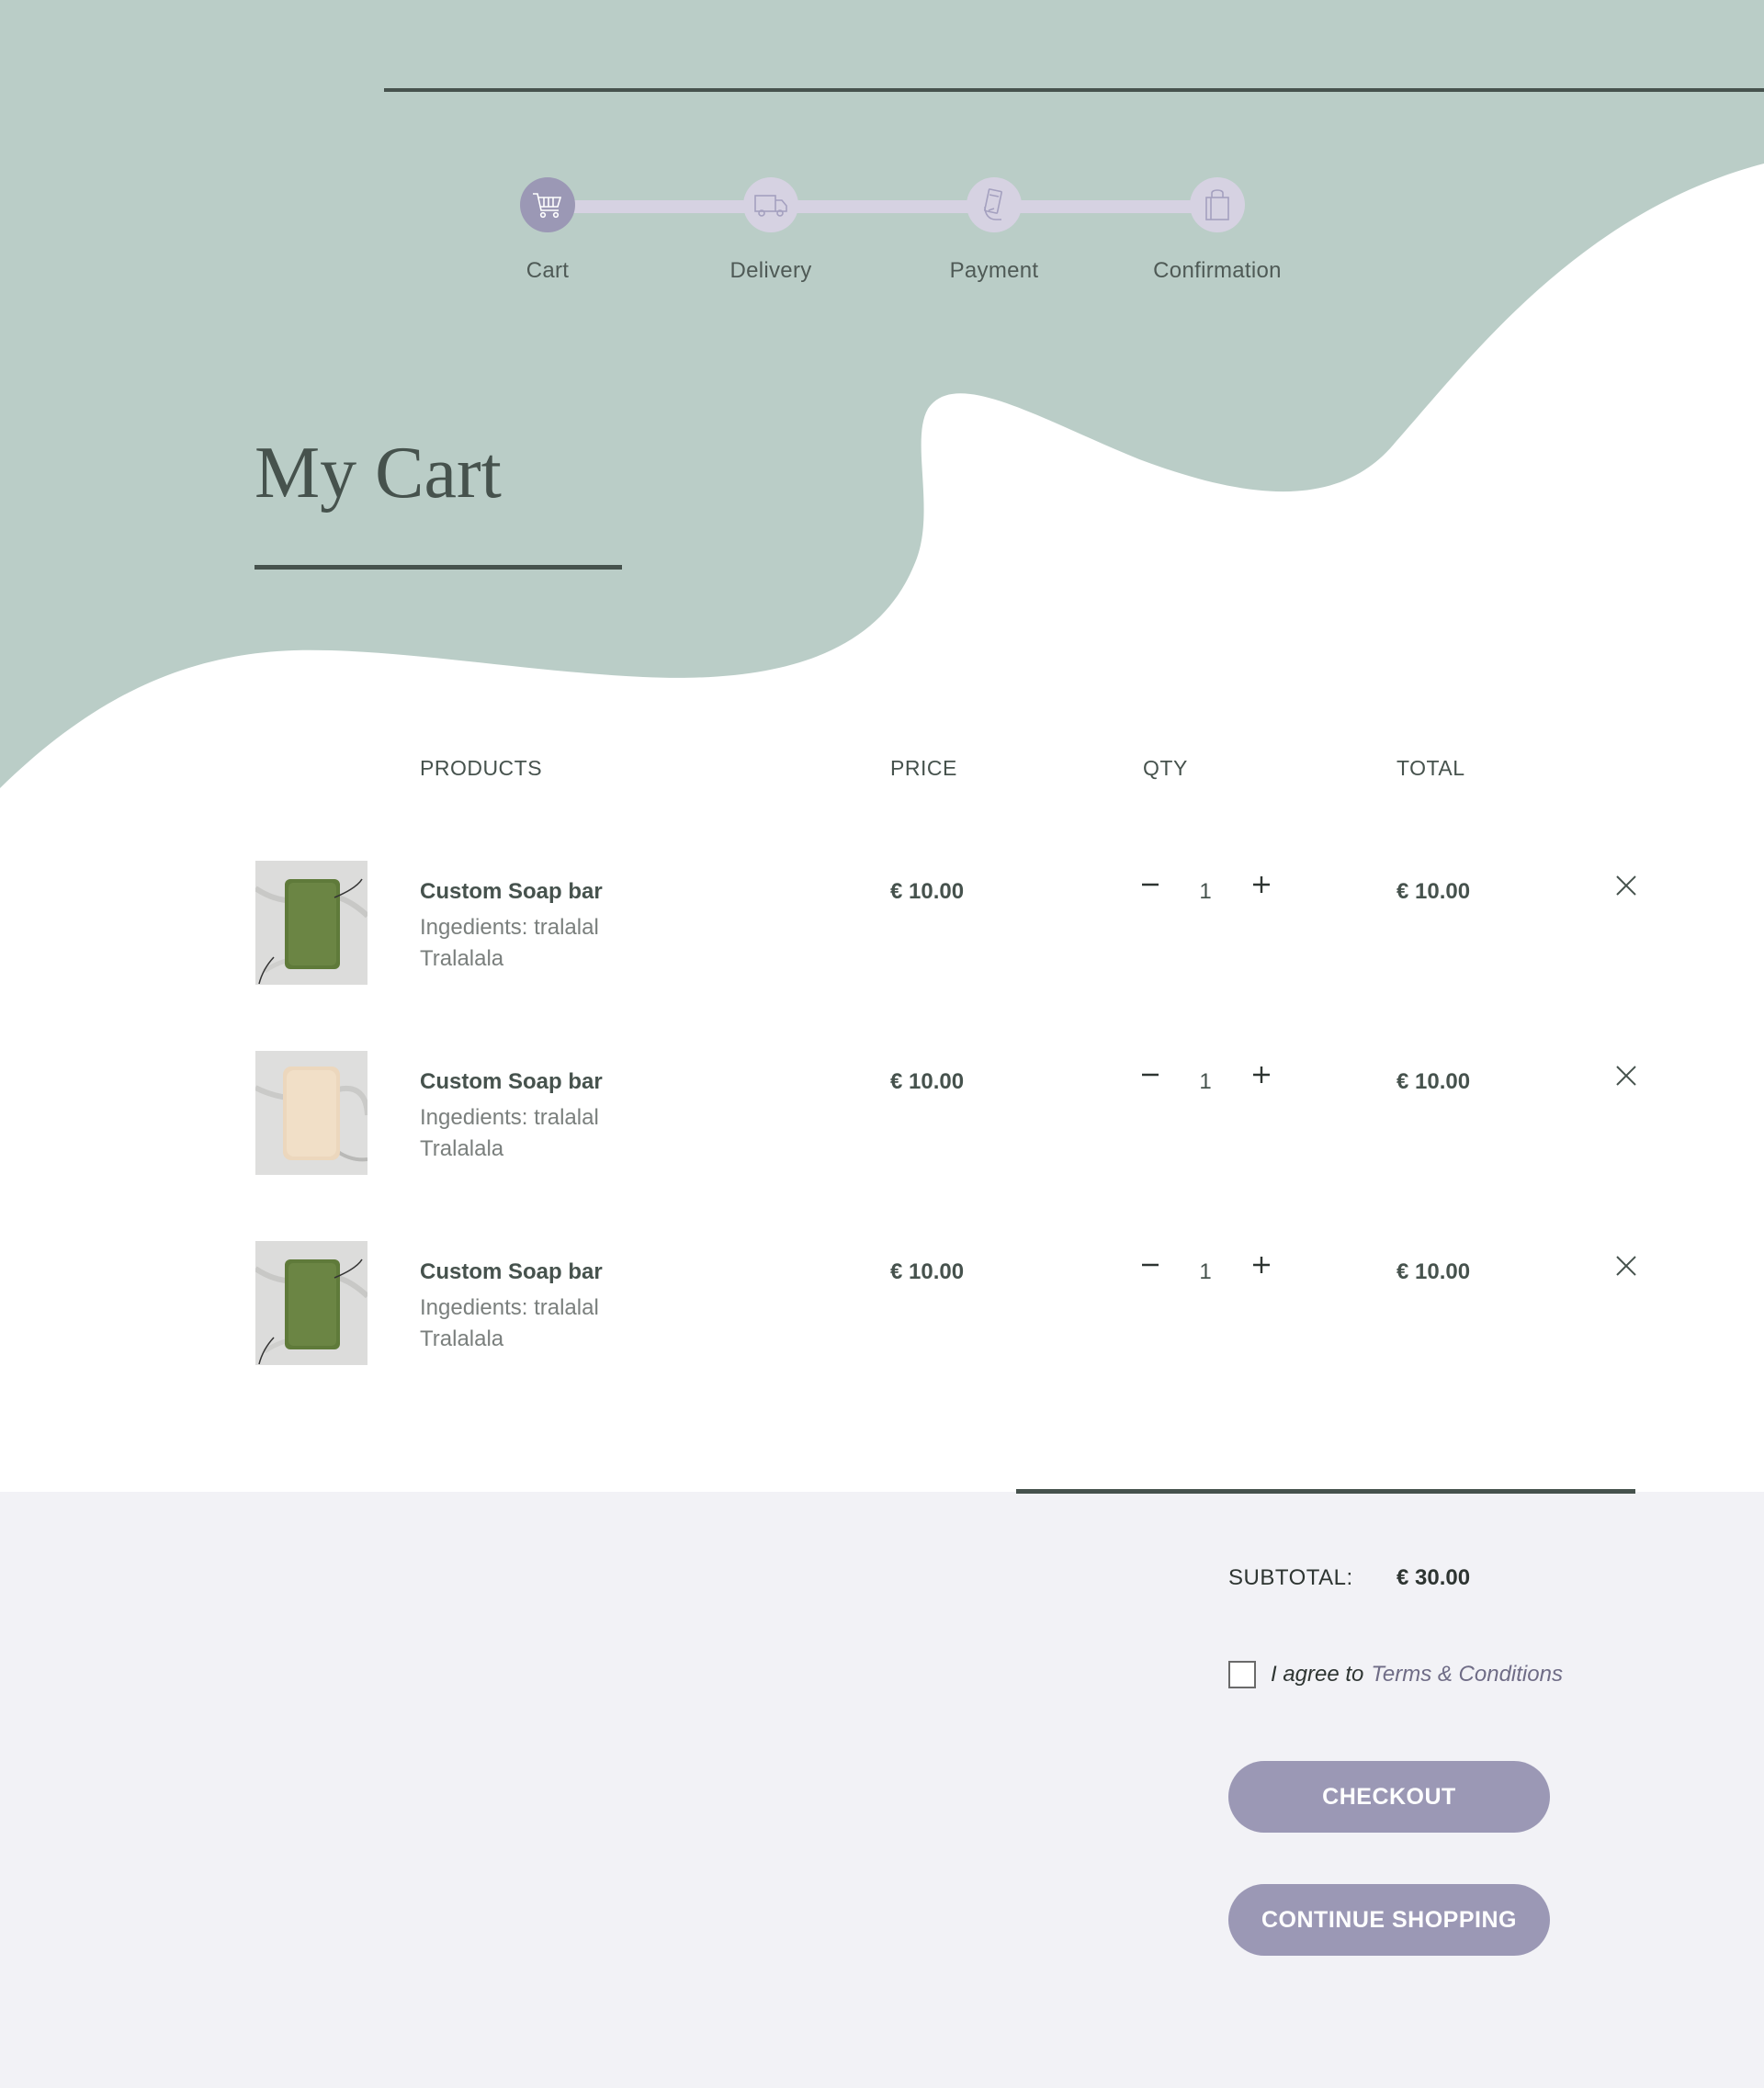  What do you see at coordinates (1318, 1674) in the screenshot?
I see `terms-agree-text: I agree to` at bounding box center [1318, 1674].